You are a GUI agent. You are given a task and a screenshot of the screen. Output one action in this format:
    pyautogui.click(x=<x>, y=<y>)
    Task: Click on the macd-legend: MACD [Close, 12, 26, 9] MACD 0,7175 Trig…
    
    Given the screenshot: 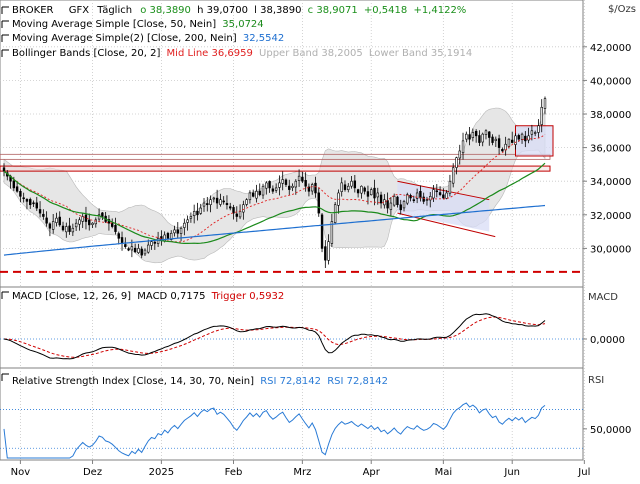 What is the action you would take?
    pyautogui.click(x=148, y=296)
    